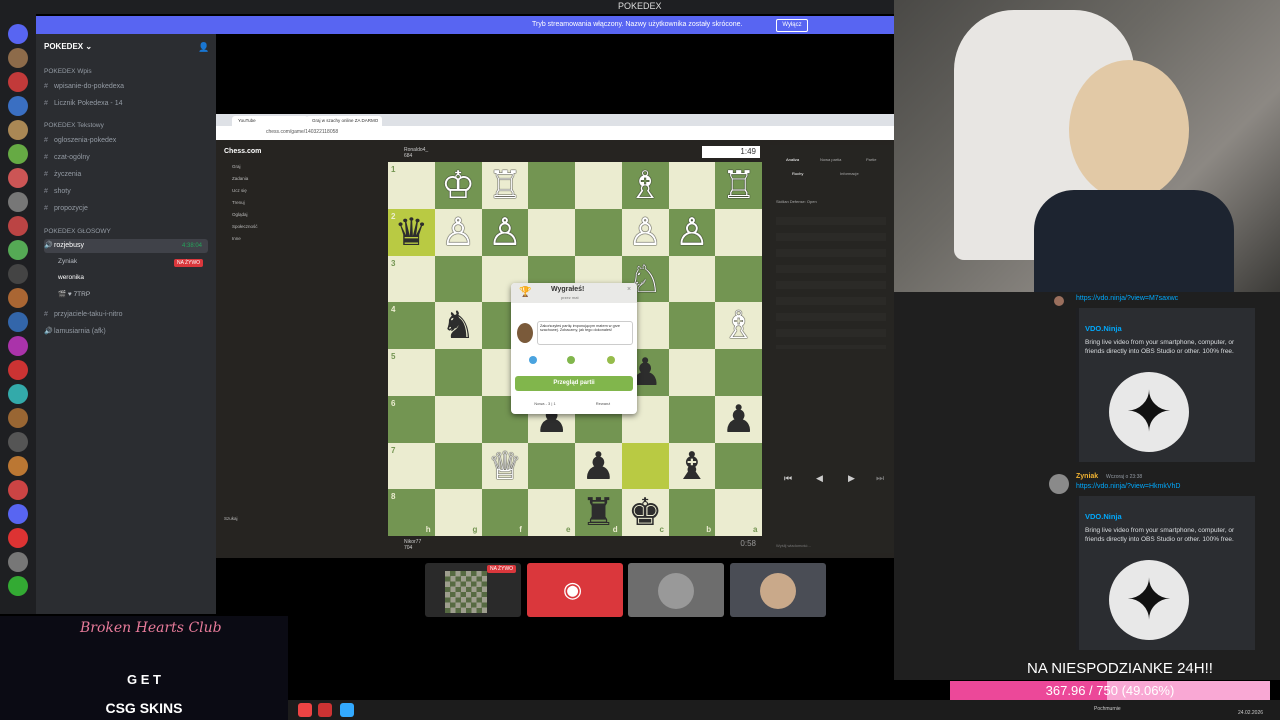 This screenshot has width=1280, height=720. Describe the element at coordinates (203, 47) in the screenshot. I see `add-user-icon: 👤` at that location.